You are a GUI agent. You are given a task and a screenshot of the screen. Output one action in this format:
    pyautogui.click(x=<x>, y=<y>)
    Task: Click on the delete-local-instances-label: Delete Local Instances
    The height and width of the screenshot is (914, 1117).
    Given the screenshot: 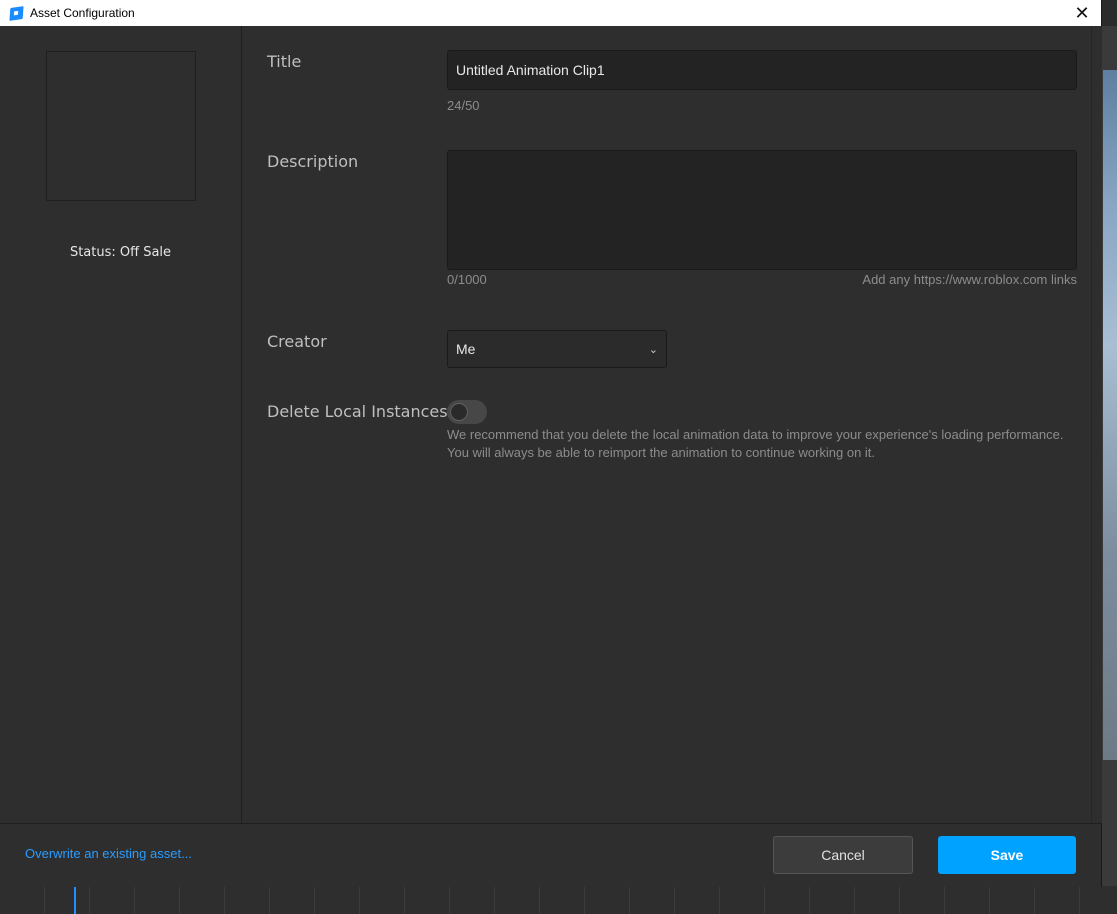 What is the action you would take?
    pyautogui.click(x=357, y=411)
    